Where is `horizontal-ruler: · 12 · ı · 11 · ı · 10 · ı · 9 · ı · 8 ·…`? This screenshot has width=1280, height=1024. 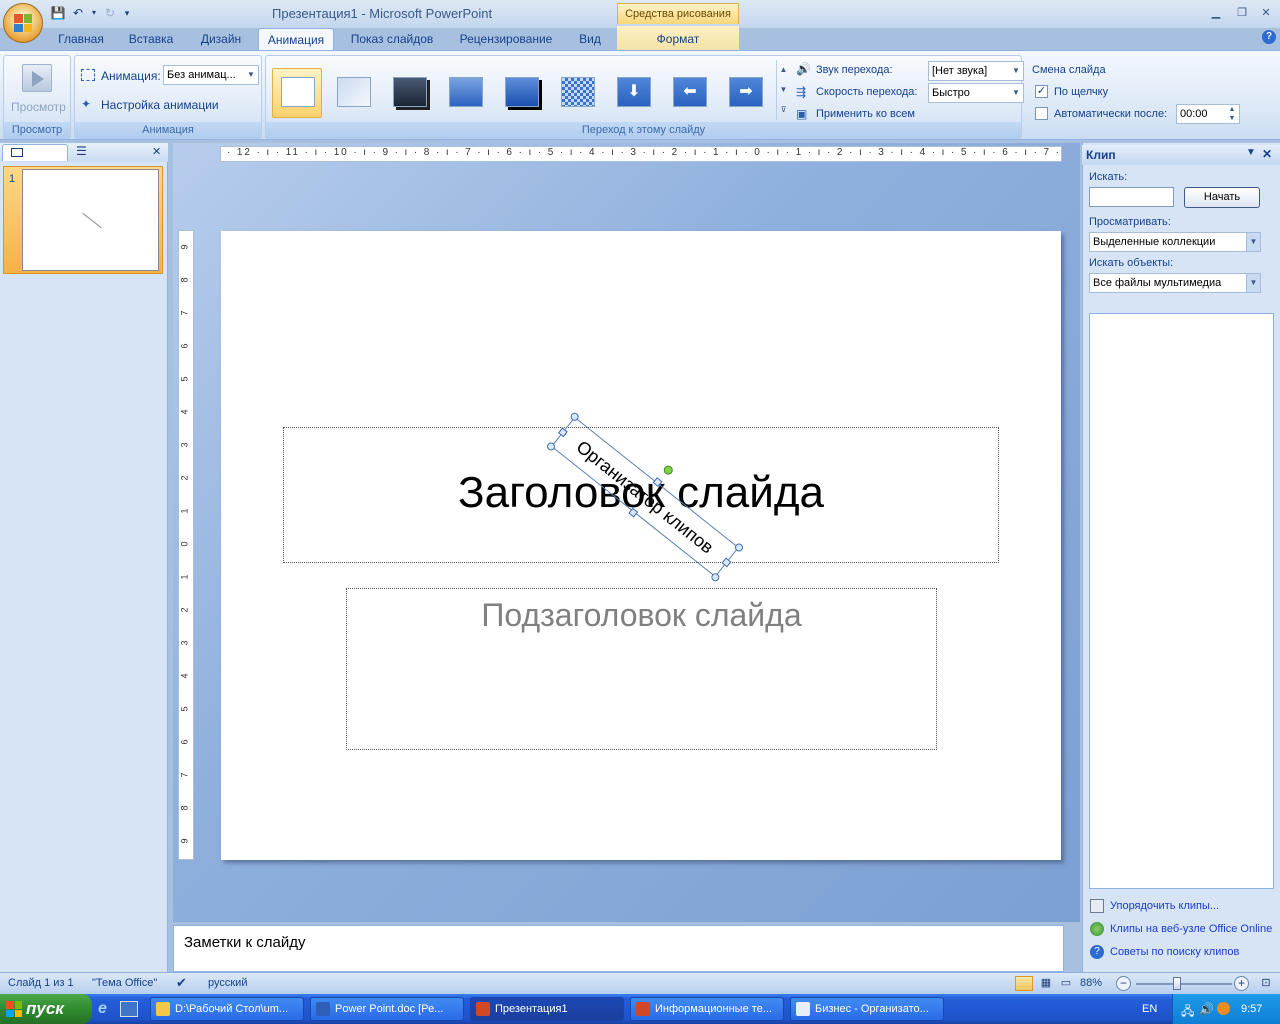 horizontal-ruler: · 12 · ı · 11 · ı · 10 · ı · 9 · ı · 8 ·… is located at coordinates (641, 154).